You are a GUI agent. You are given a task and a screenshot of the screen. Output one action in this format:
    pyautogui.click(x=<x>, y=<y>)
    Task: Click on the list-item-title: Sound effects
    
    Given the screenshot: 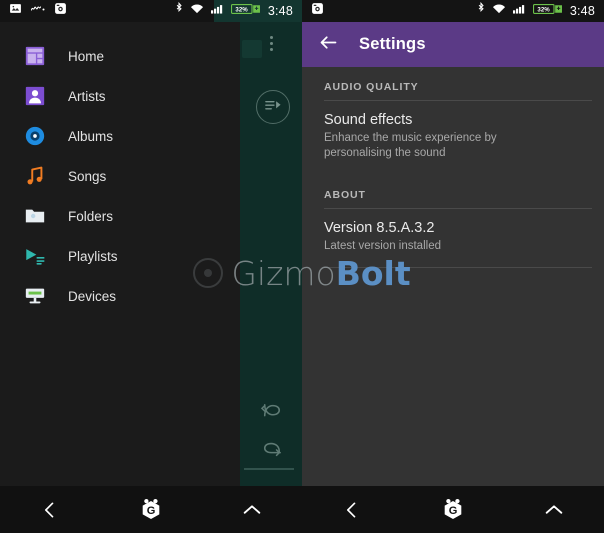 What is the action you would take?
    pyautogui.click(x=368, y=120)
    